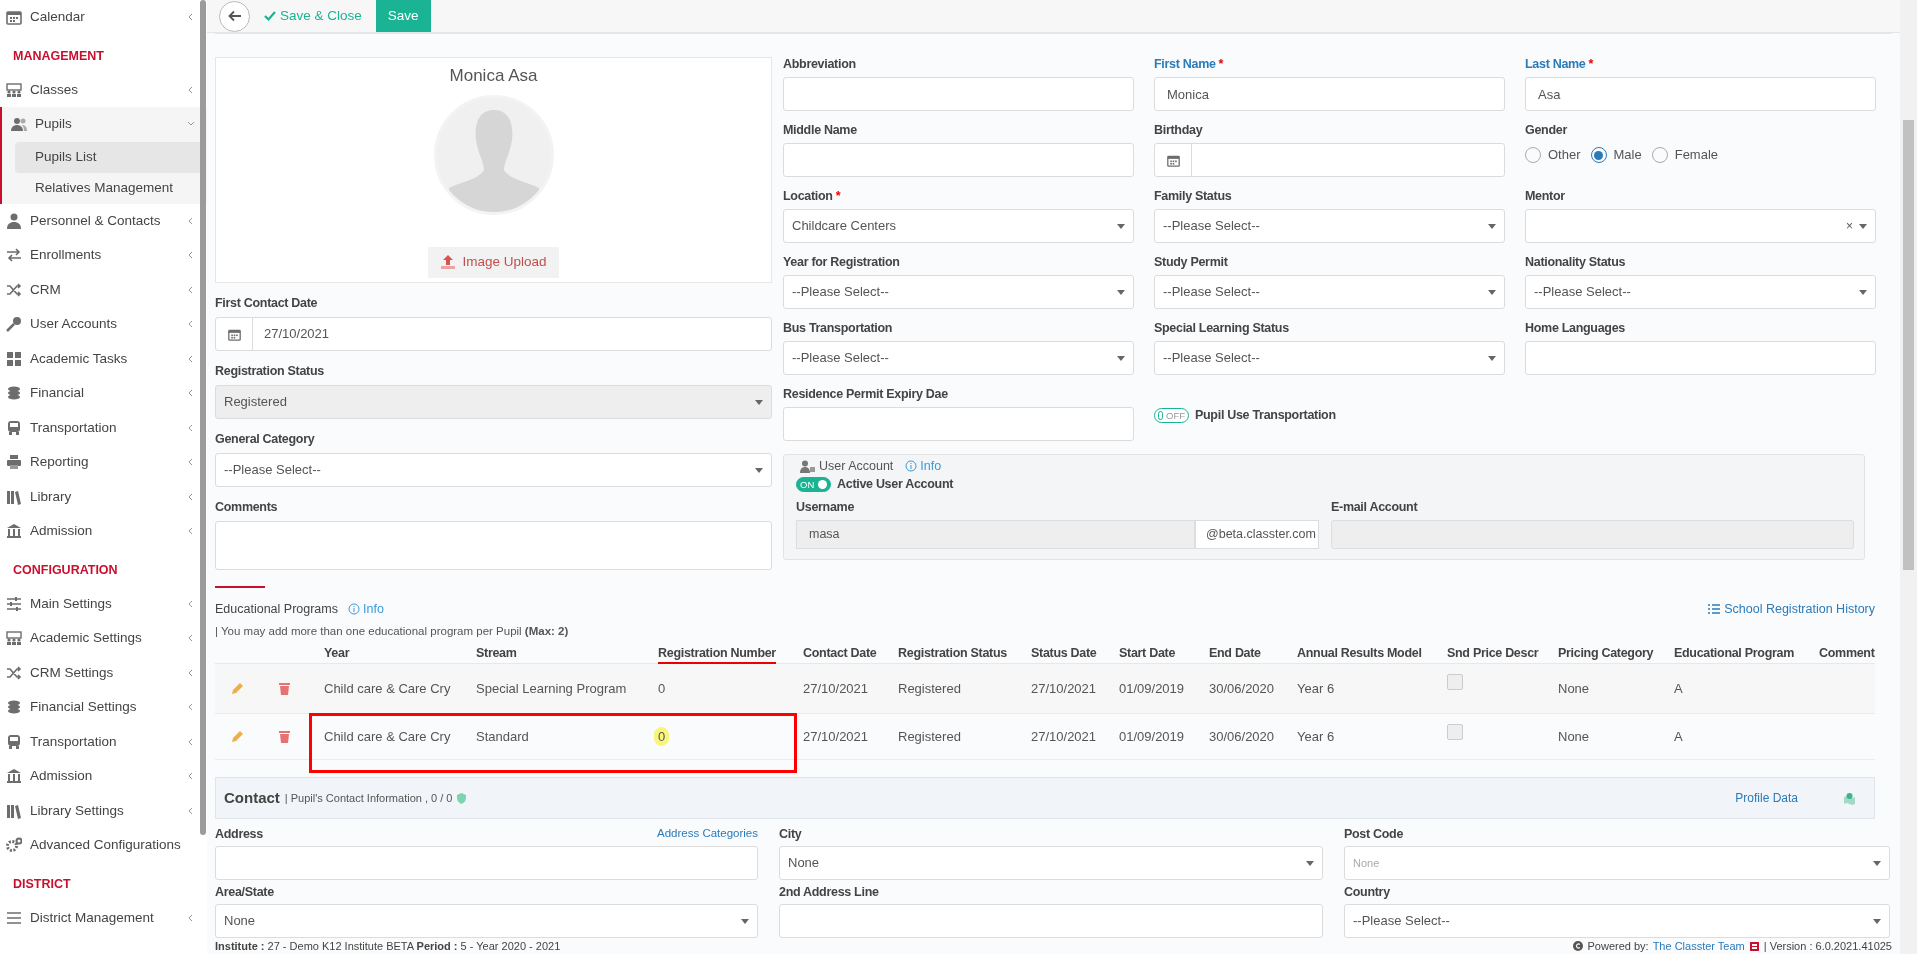 The image size is (1917, 954). I want to click on sidebar-item: Advanced Configurations, so click(103, 845).